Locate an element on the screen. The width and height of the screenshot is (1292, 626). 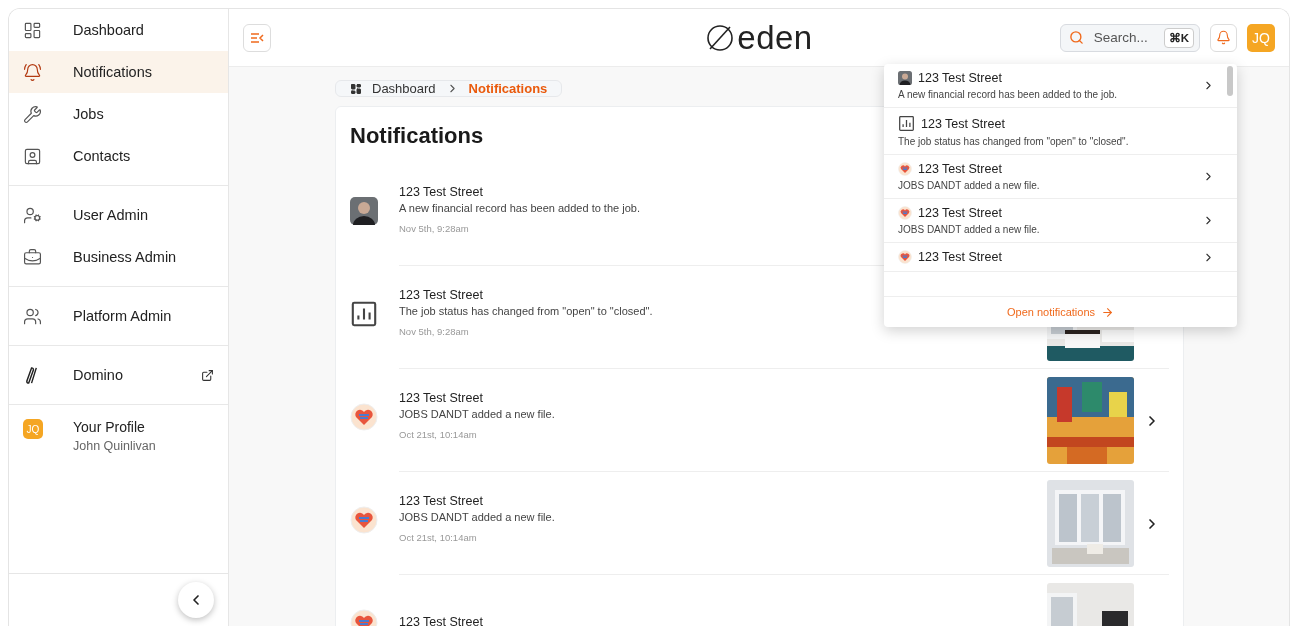
dropdown-item: 123 Test Street The job status has changed from "open" to "closed". is located at coordinates (1060, 131).